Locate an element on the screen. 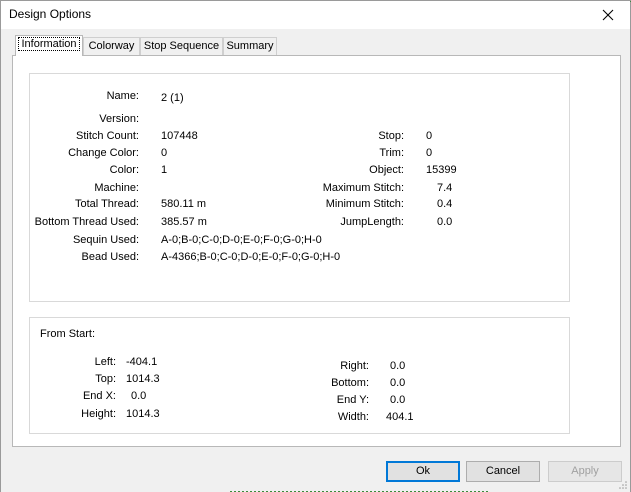 The image size is (631, 492). object-value: 15399 is located at coordinates (441, 170).